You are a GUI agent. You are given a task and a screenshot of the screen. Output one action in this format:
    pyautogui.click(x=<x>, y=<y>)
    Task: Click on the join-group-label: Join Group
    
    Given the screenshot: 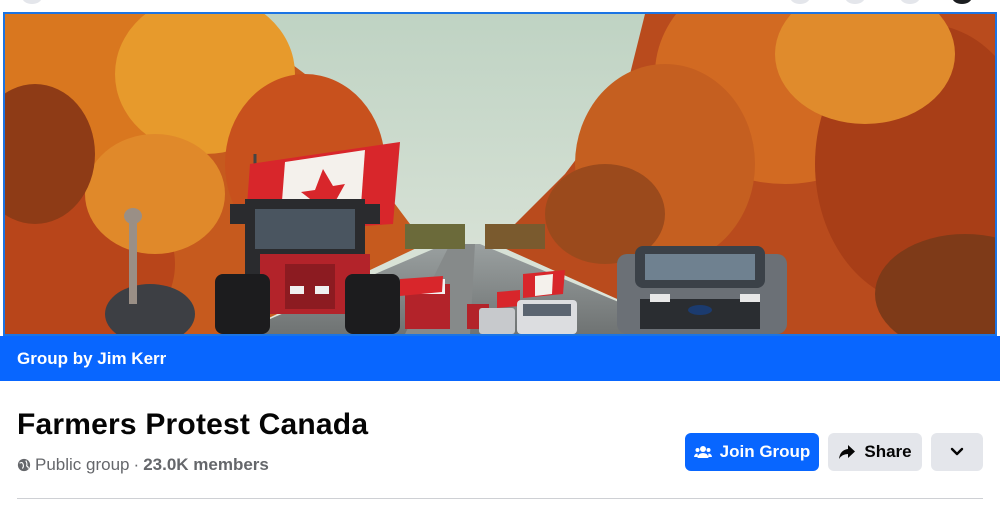 What is the action you would take?
    pyautogui.click(x=765, y=451)
    